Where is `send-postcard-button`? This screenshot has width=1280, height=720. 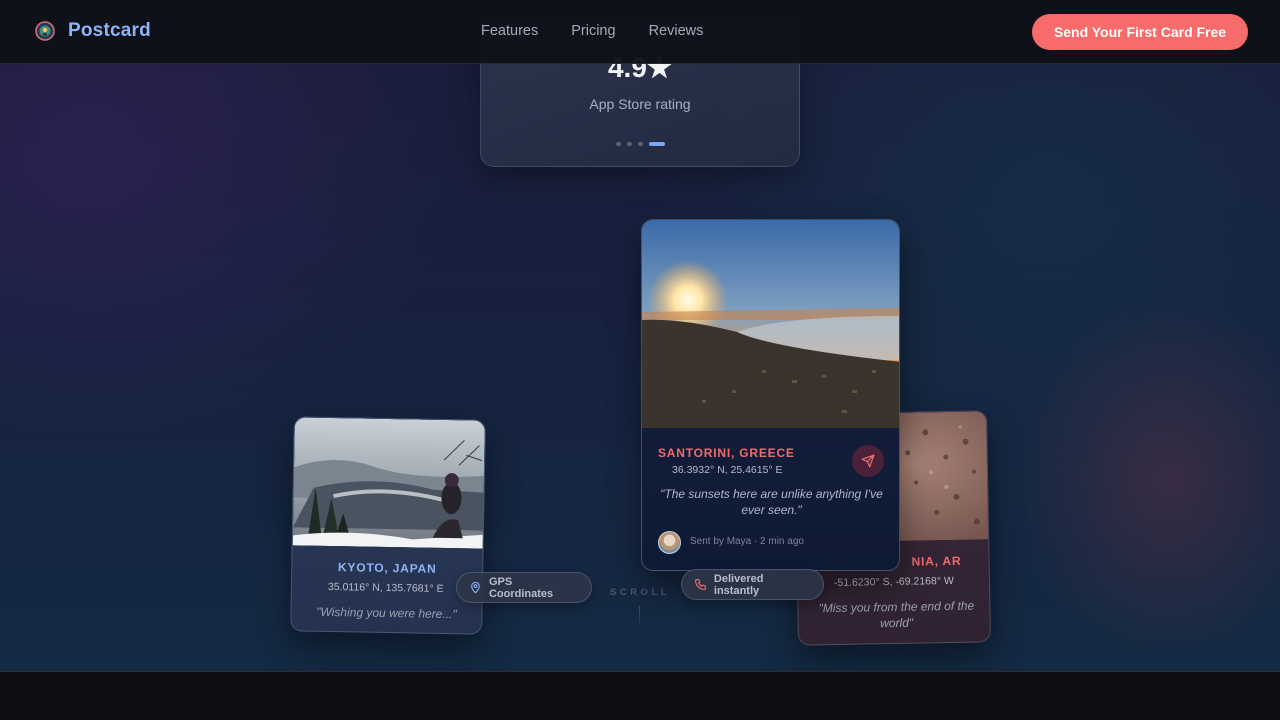 send-postcard-button is located at coordinates (868, 461).